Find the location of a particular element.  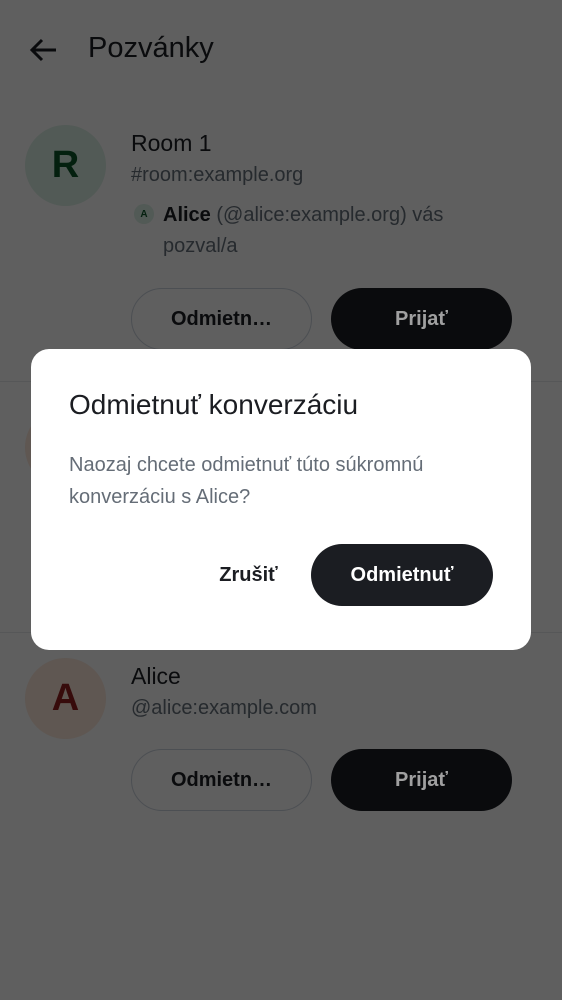

page-title: Pozvánky is located at coordinates (151, 48).